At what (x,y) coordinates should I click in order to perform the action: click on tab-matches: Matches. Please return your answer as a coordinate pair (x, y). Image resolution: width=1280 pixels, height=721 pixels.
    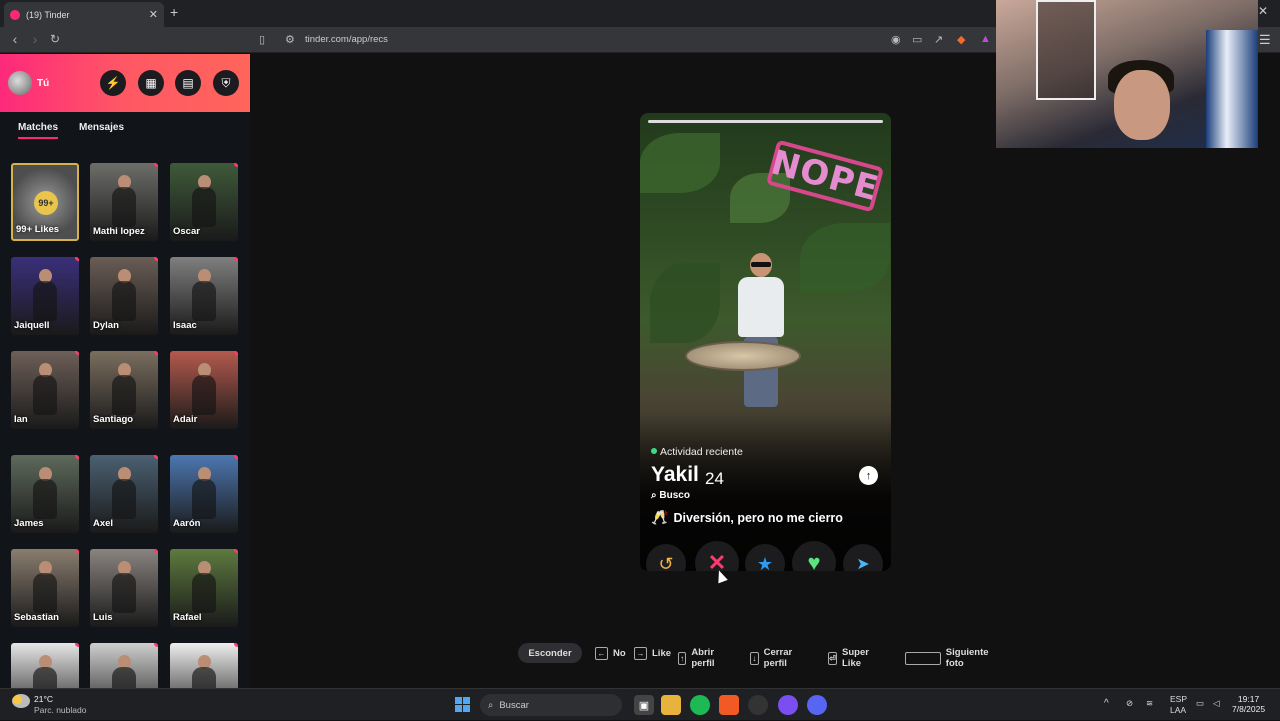
    Looking at the image, I should click on (38, 130).